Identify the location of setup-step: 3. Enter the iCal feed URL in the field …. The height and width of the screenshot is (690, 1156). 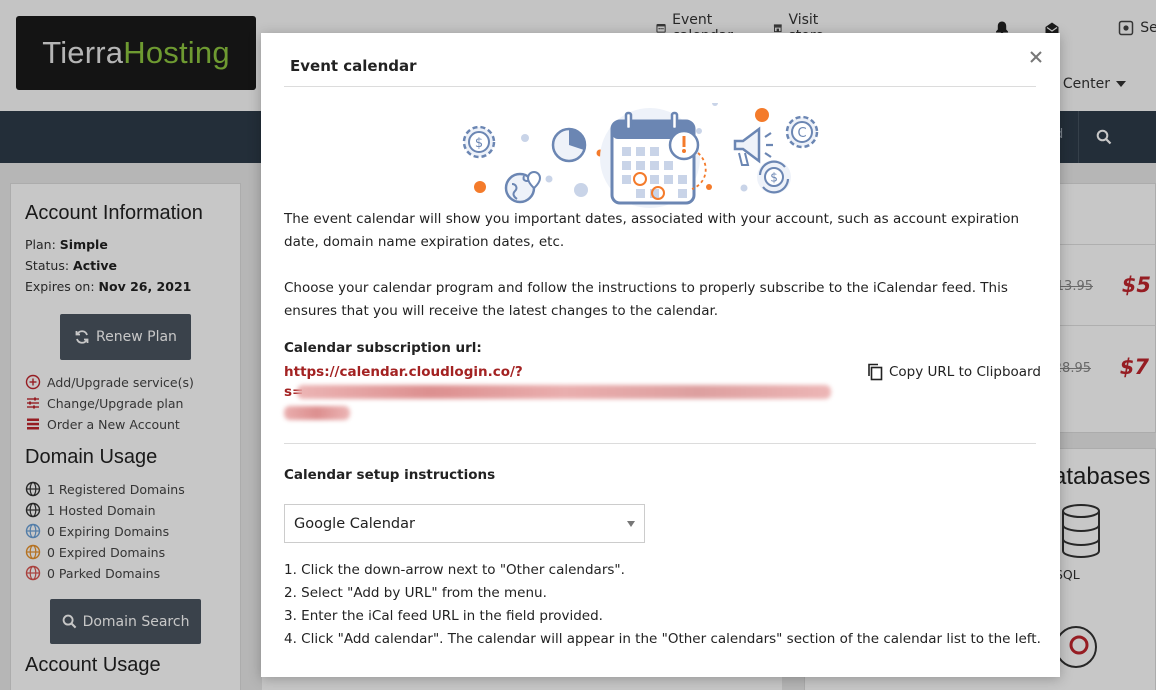
(443, 616).